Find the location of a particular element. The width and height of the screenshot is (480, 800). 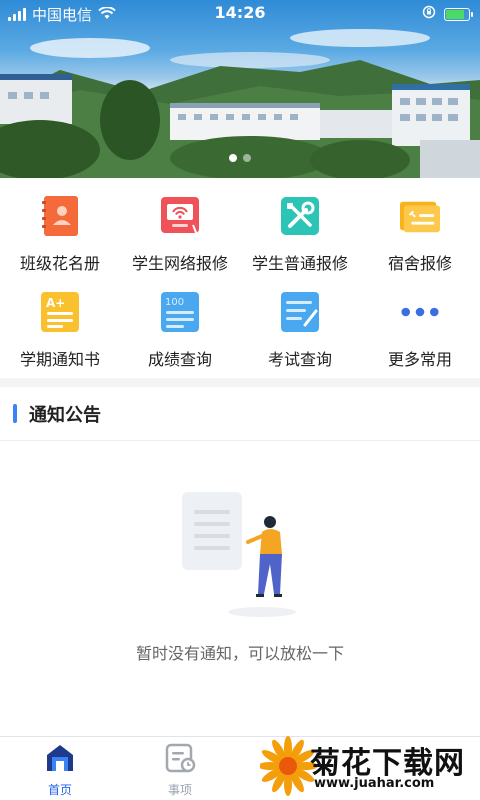

tasks-icon is located at coordinates (180, 760).